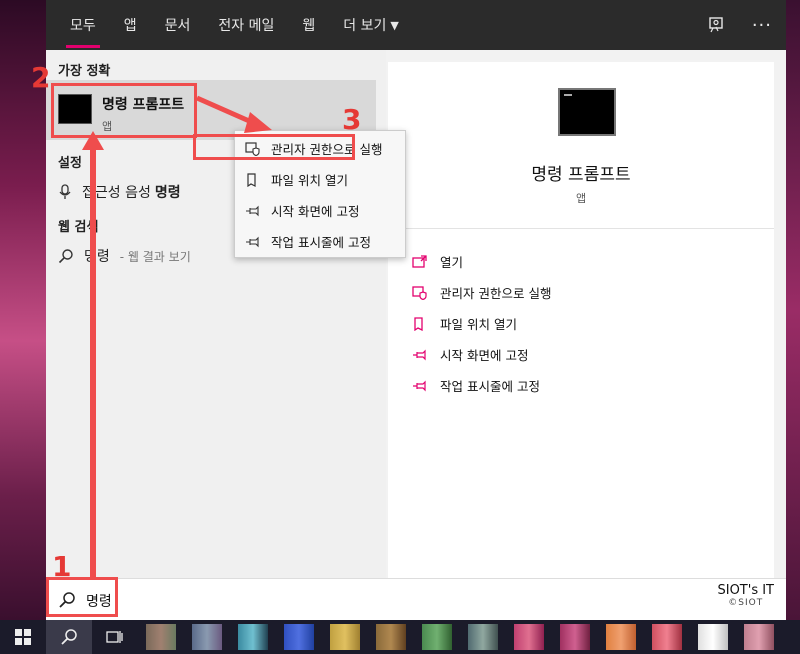  I want to click on detail-app-type: 앱, so click(581, 198).